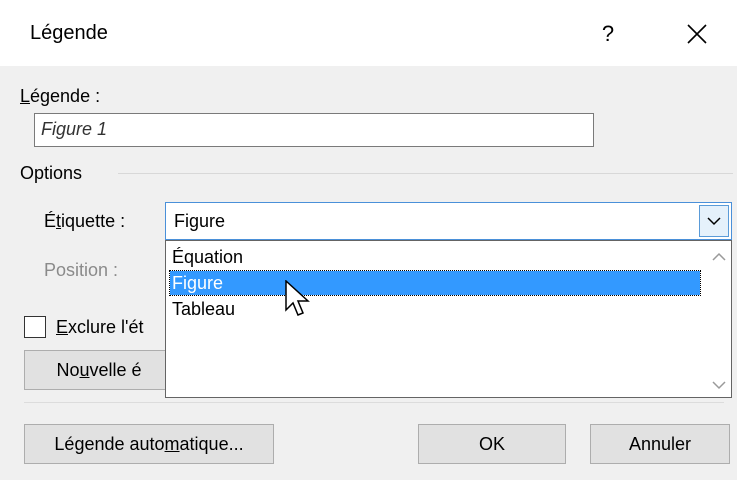  Describe the element at coordinates (492, 444) in the screenshot. I see `ok-button: OK` at that location.